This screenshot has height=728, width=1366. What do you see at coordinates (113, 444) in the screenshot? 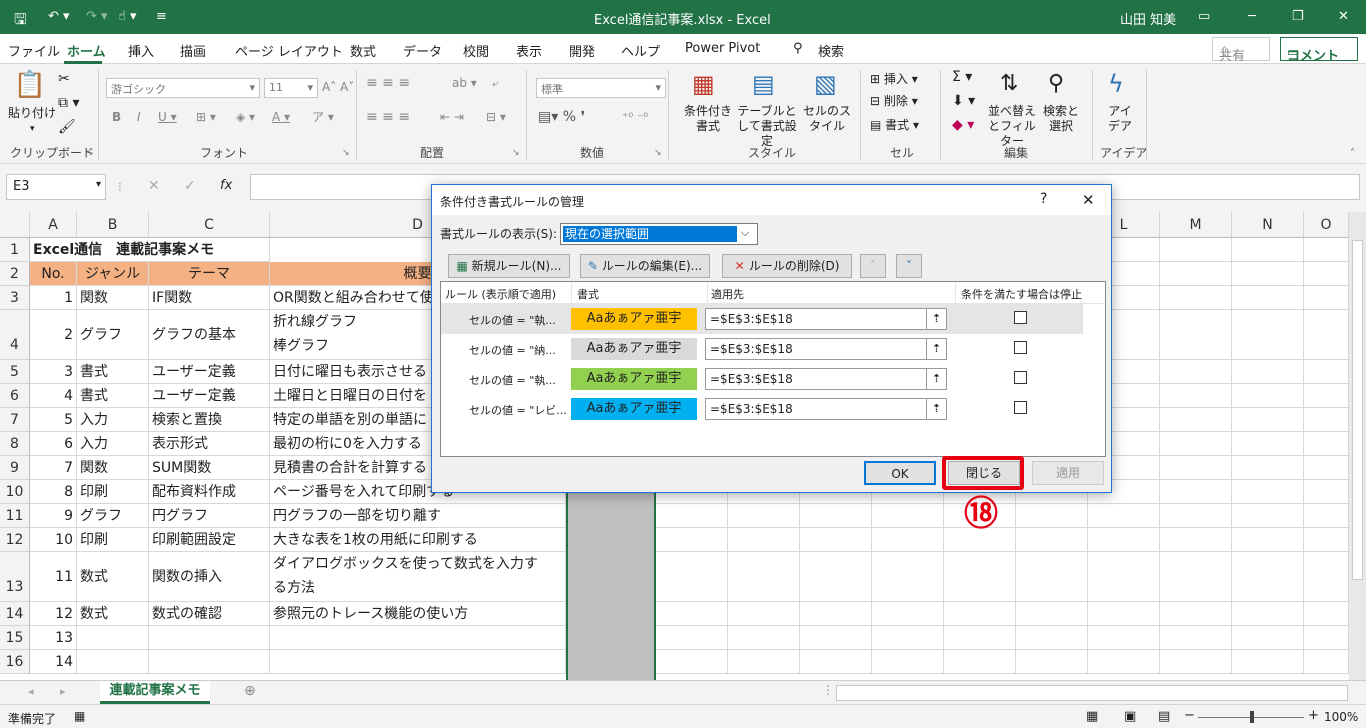
I see `cell-b: 入力` at bounding box center [113, 444].